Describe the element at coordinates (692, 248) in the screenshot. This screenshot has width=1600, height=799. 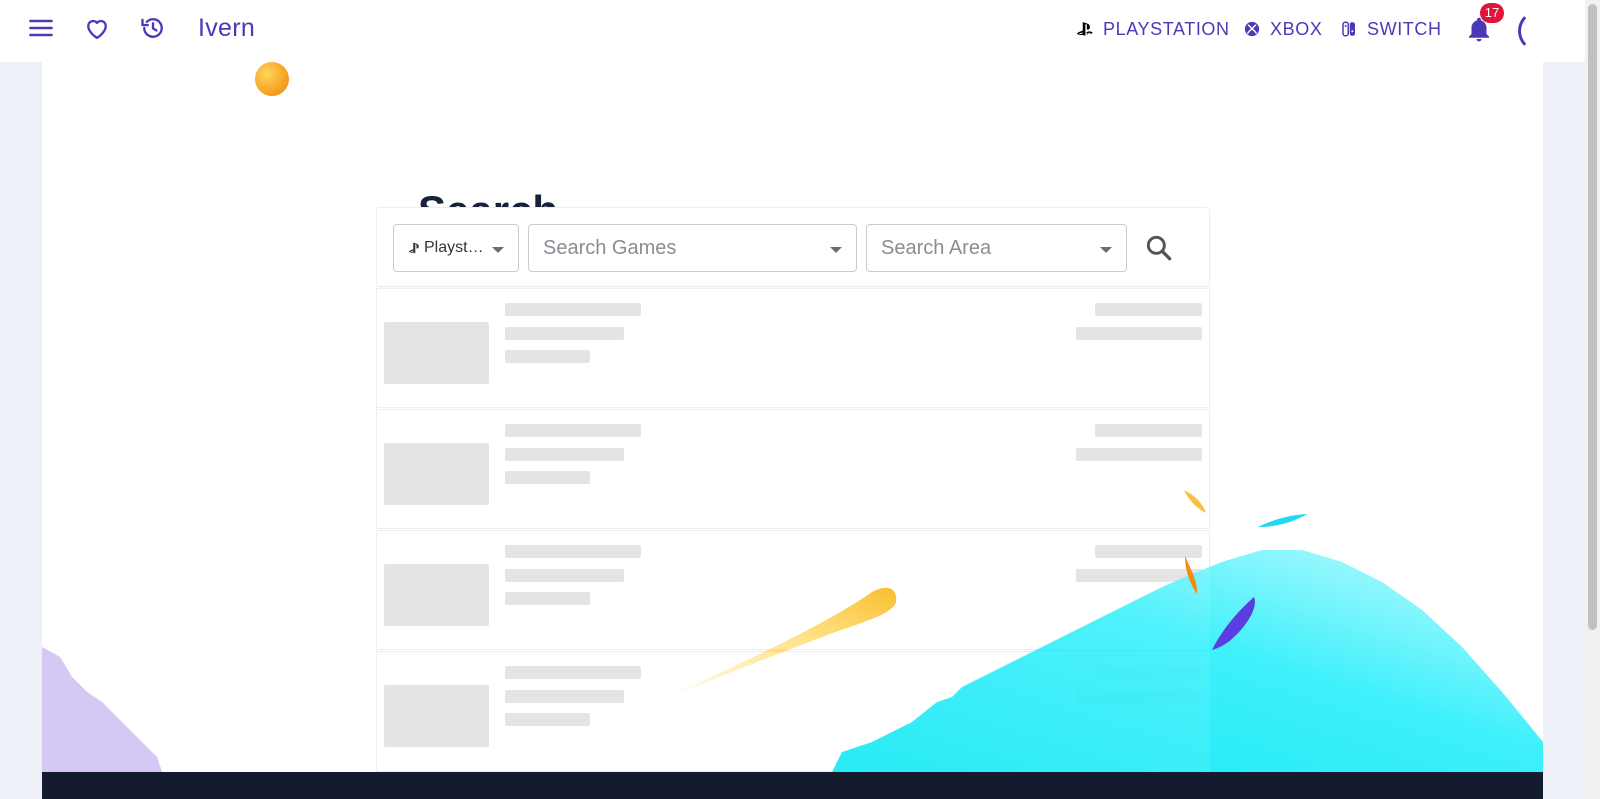
I see `search-games-input: Search Games` at that location.